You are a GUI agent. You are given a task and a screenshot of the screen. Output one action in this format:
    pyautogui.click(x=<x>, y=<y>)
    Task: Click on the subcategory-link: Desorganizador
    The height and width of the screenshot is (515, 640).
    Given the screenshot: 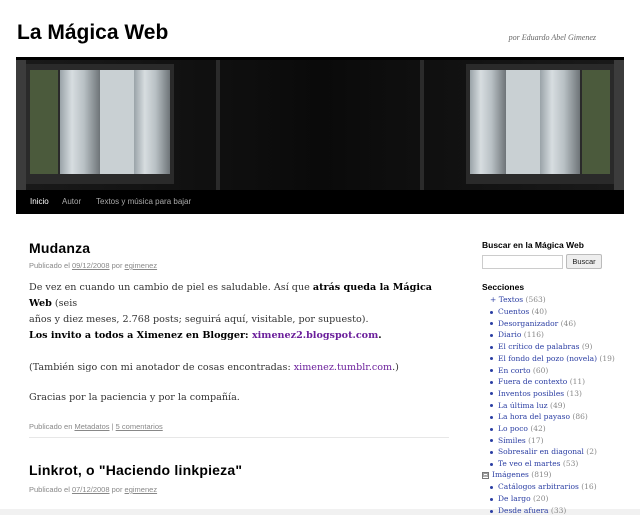 What is the action you would take?
    pyautogui.click(x=528, y=323)
    